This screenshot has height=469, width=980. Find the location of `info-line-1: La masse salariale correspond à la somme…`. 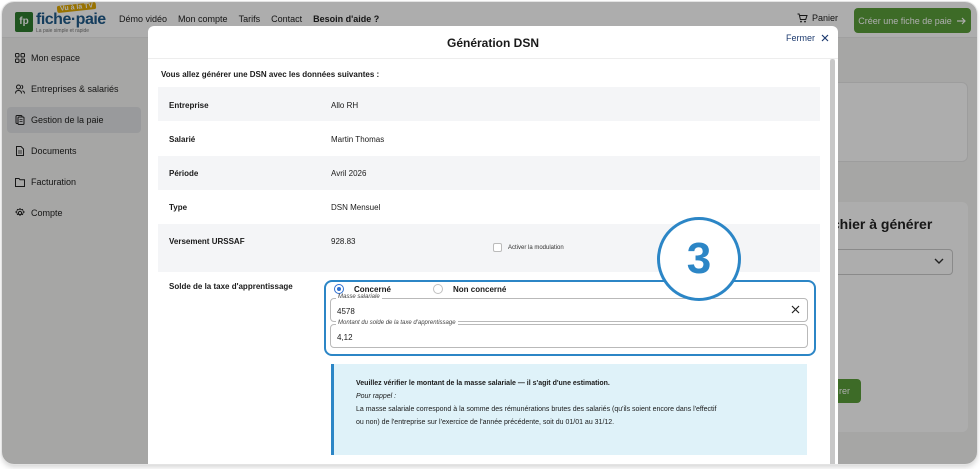

info-line-1: La masse salariale correspond à la somme… is located at coordinates (536, 409).